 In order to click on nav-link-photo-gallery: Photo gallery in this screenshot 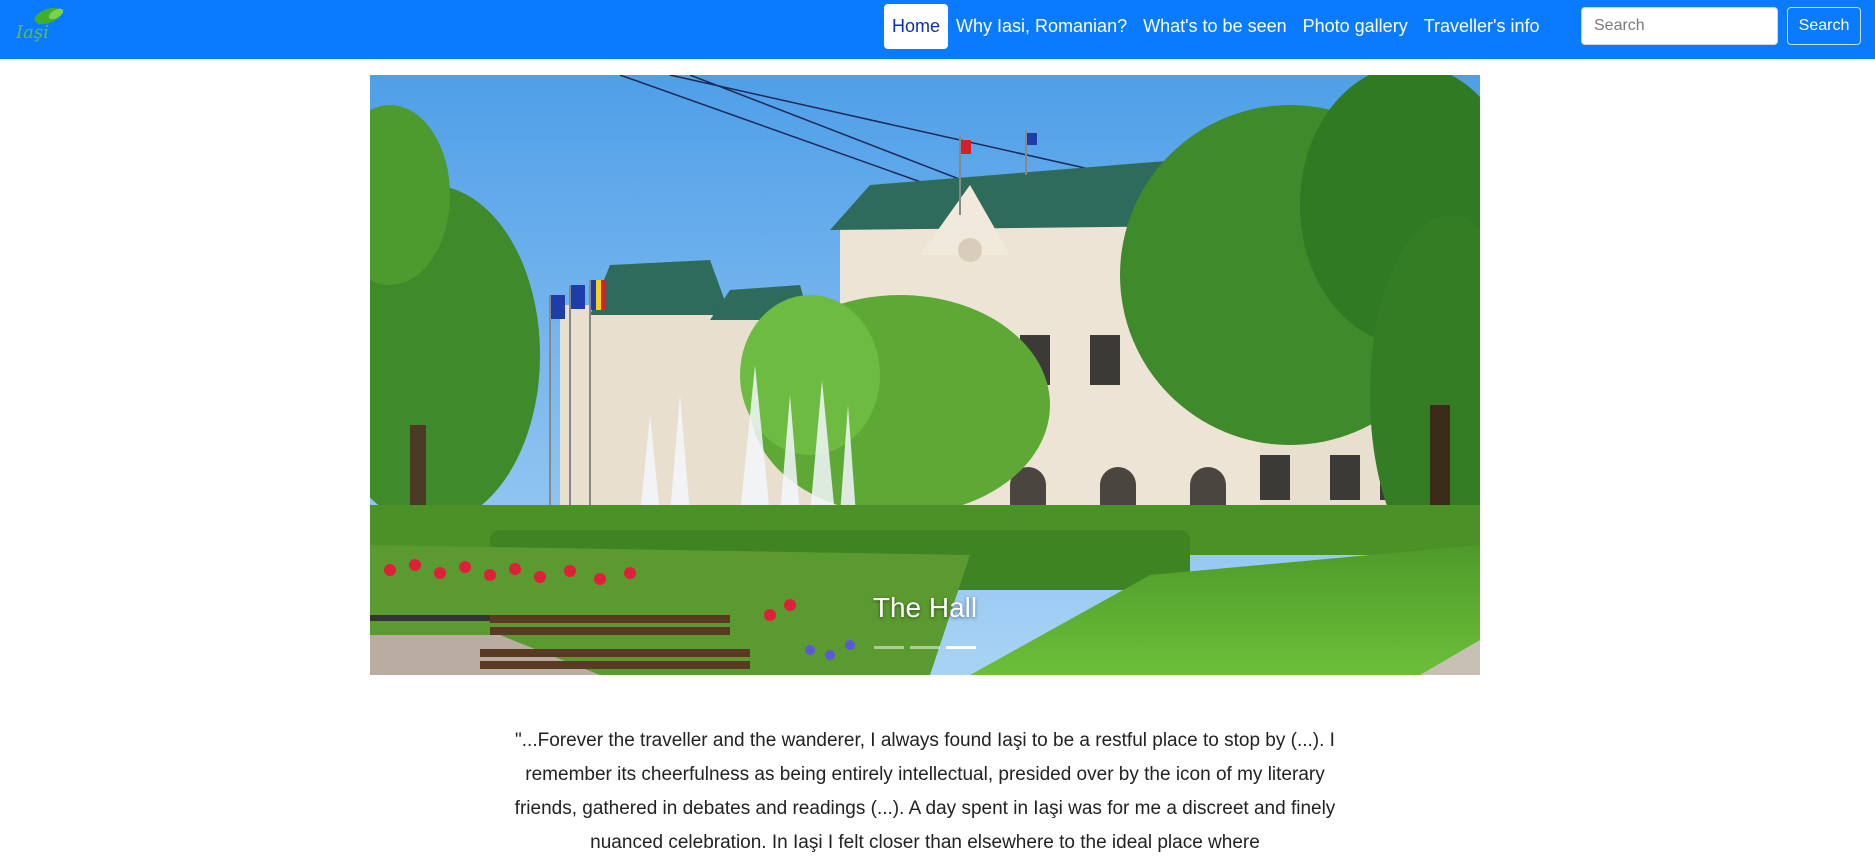, I will do `click(1355, 26)`.